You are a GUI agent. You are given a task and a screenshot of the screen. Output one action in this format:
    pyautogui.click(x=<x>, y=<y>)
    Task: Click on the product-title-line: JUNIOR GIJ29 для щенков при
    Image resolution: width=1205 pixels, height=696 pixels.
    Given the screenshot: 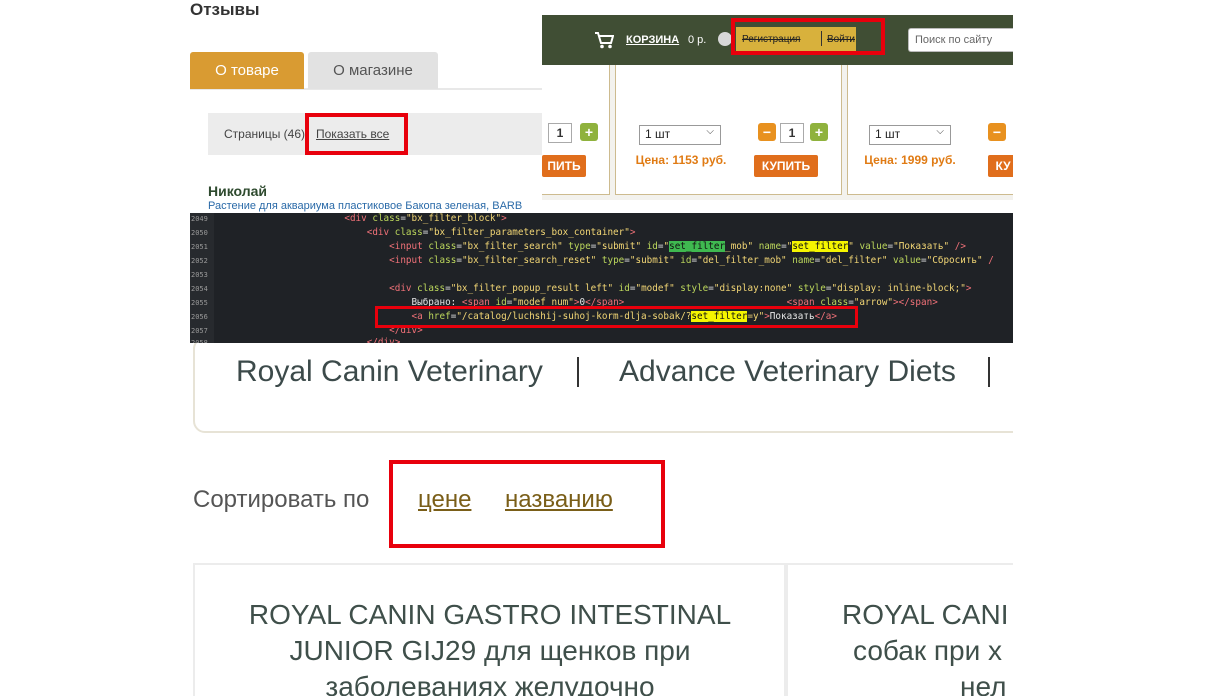 What is the action you would take?
    pyautogui.click(x=490, y=651)
    